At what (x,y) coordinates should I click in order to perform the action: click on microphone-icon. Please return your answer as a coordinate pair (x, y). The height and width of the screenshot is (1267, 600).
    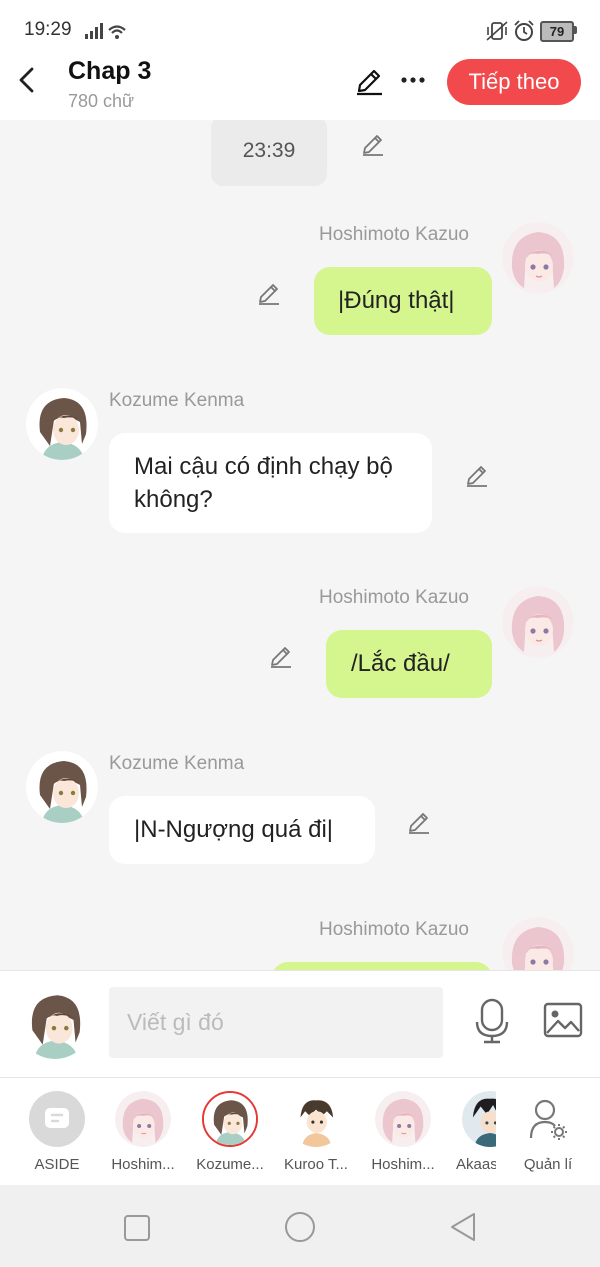
    Looking at the image, I should click on (492, 1021).